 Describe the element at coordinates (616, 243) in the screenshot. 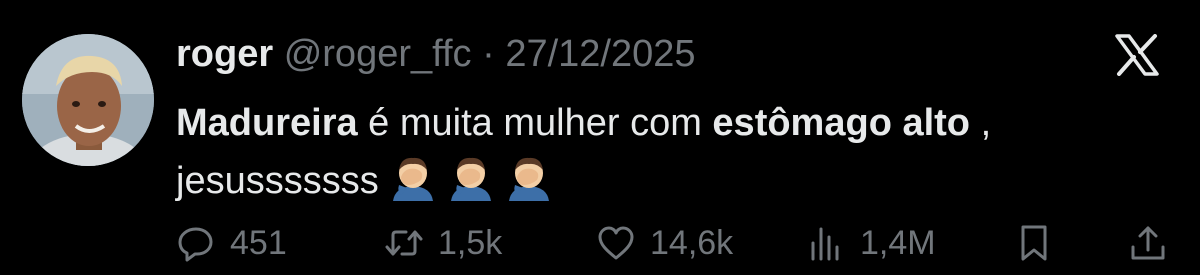

I see `heart-icon` at that location.